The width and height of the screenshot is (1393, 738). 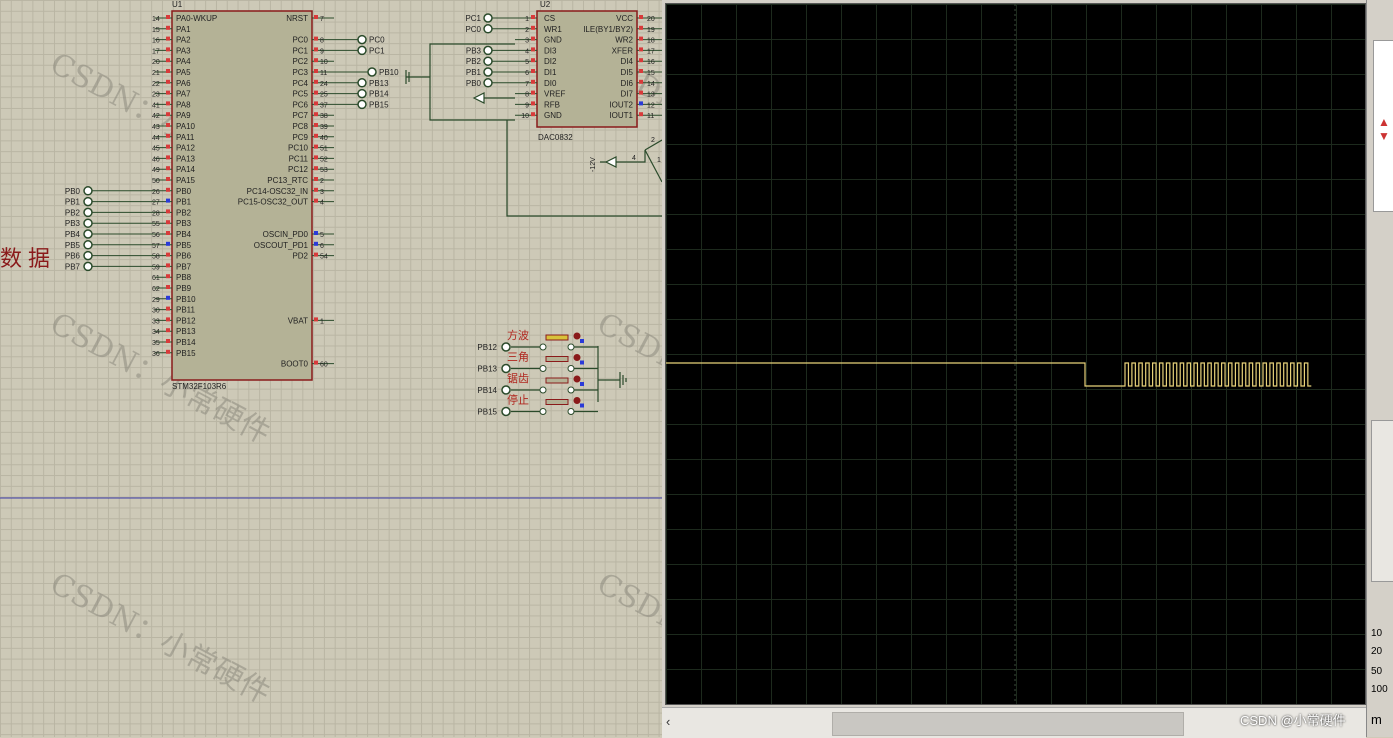 I want to click on pin-label: PC3, so click(x=300, y=72).